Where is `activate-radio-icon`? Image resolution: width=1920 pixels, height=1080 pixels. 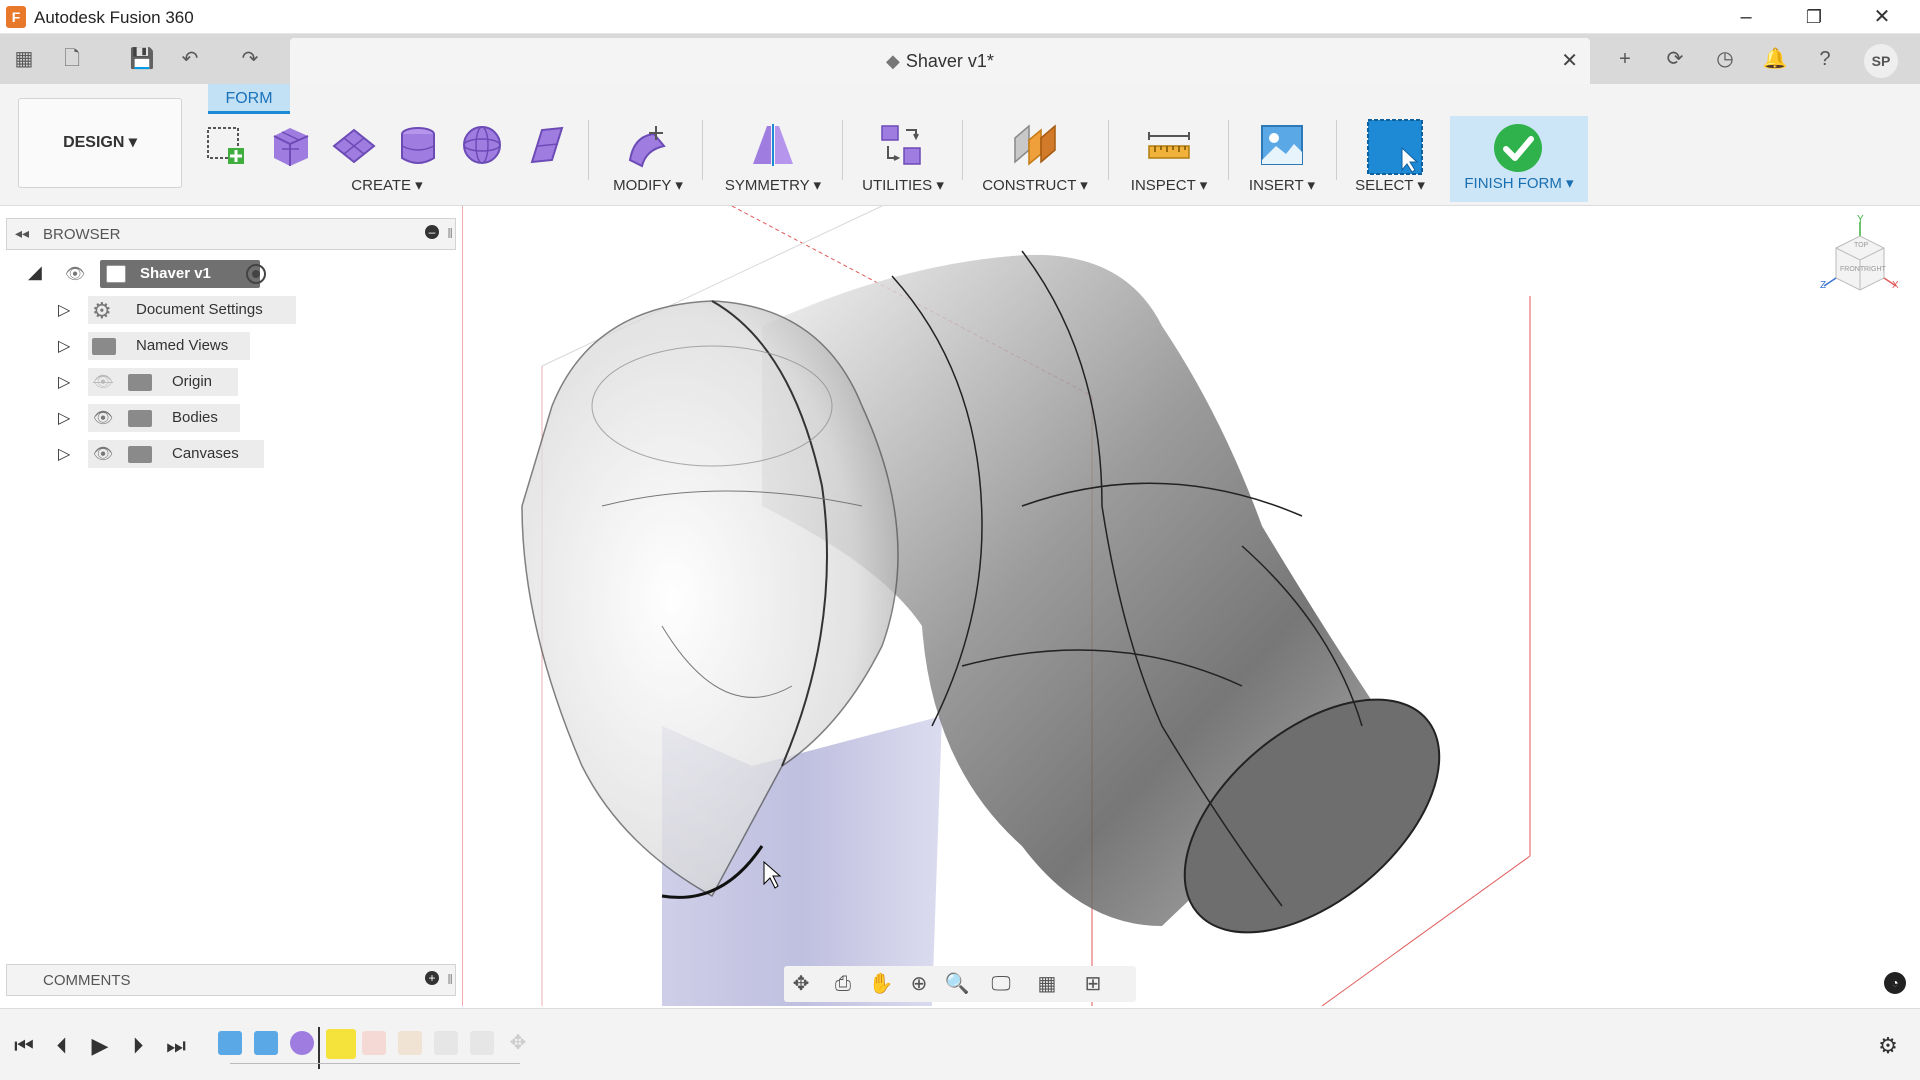 activate-radio-icon is located at coordinates (256, 274).